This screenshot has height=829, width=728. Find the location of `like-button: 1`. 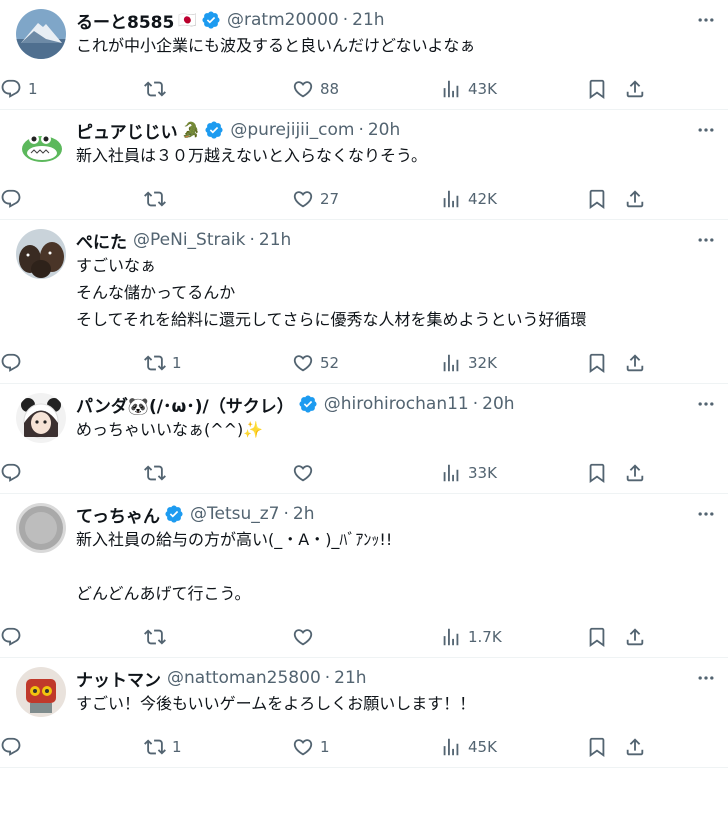

like-button: 1 is located at coordinates (311, 747).